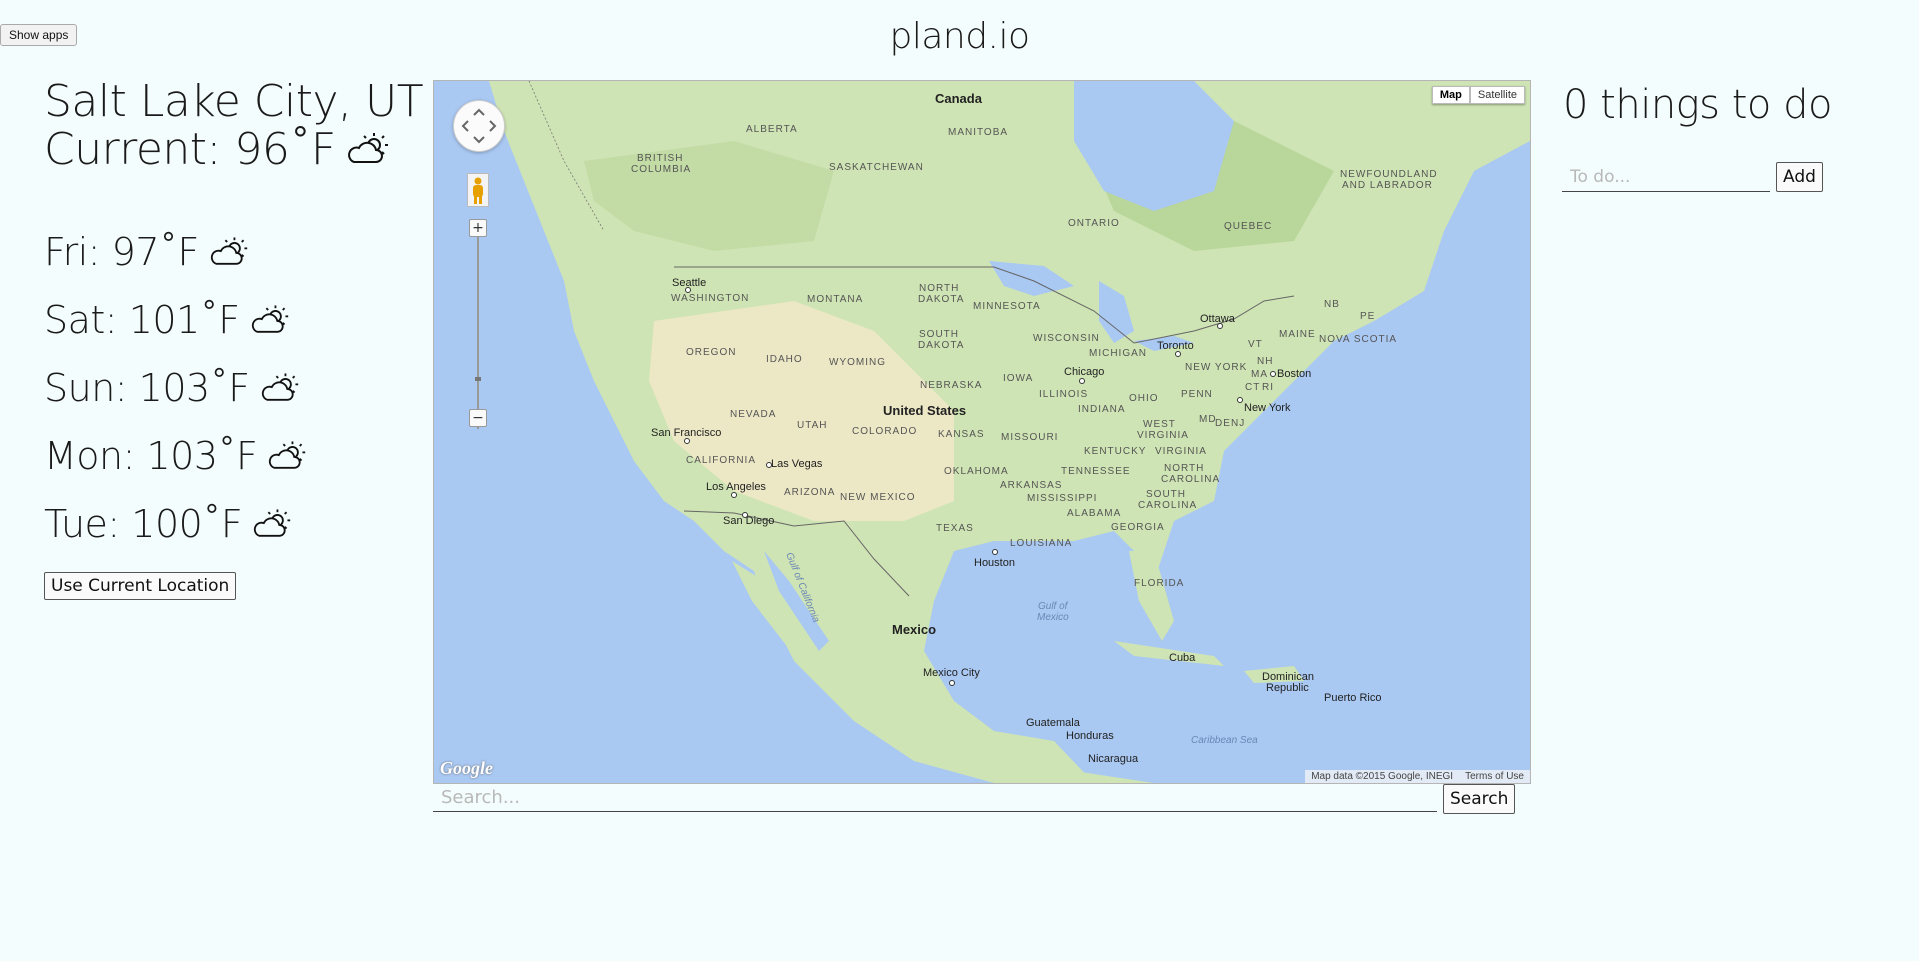  Describe the element at coordinates (955, 528) in the screenshot. I see `map-label: TEXAS` at that location.